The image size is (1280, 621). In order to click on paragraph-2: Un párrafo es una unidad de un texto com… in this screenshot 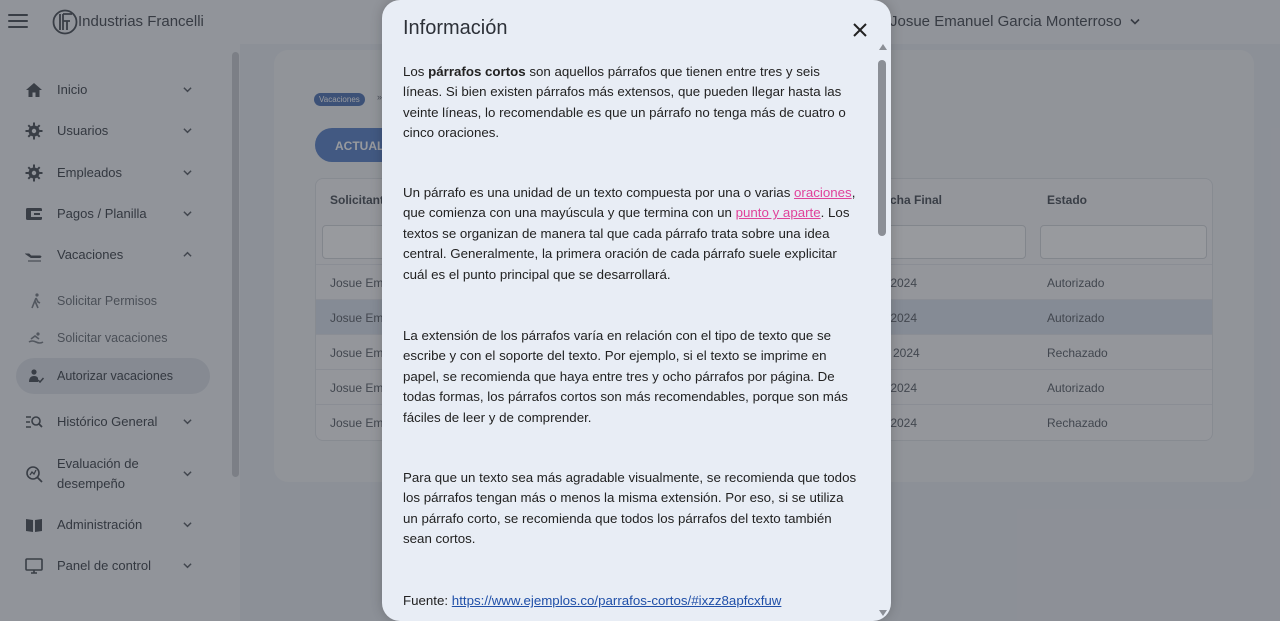, I will do `click(632, 234)`.